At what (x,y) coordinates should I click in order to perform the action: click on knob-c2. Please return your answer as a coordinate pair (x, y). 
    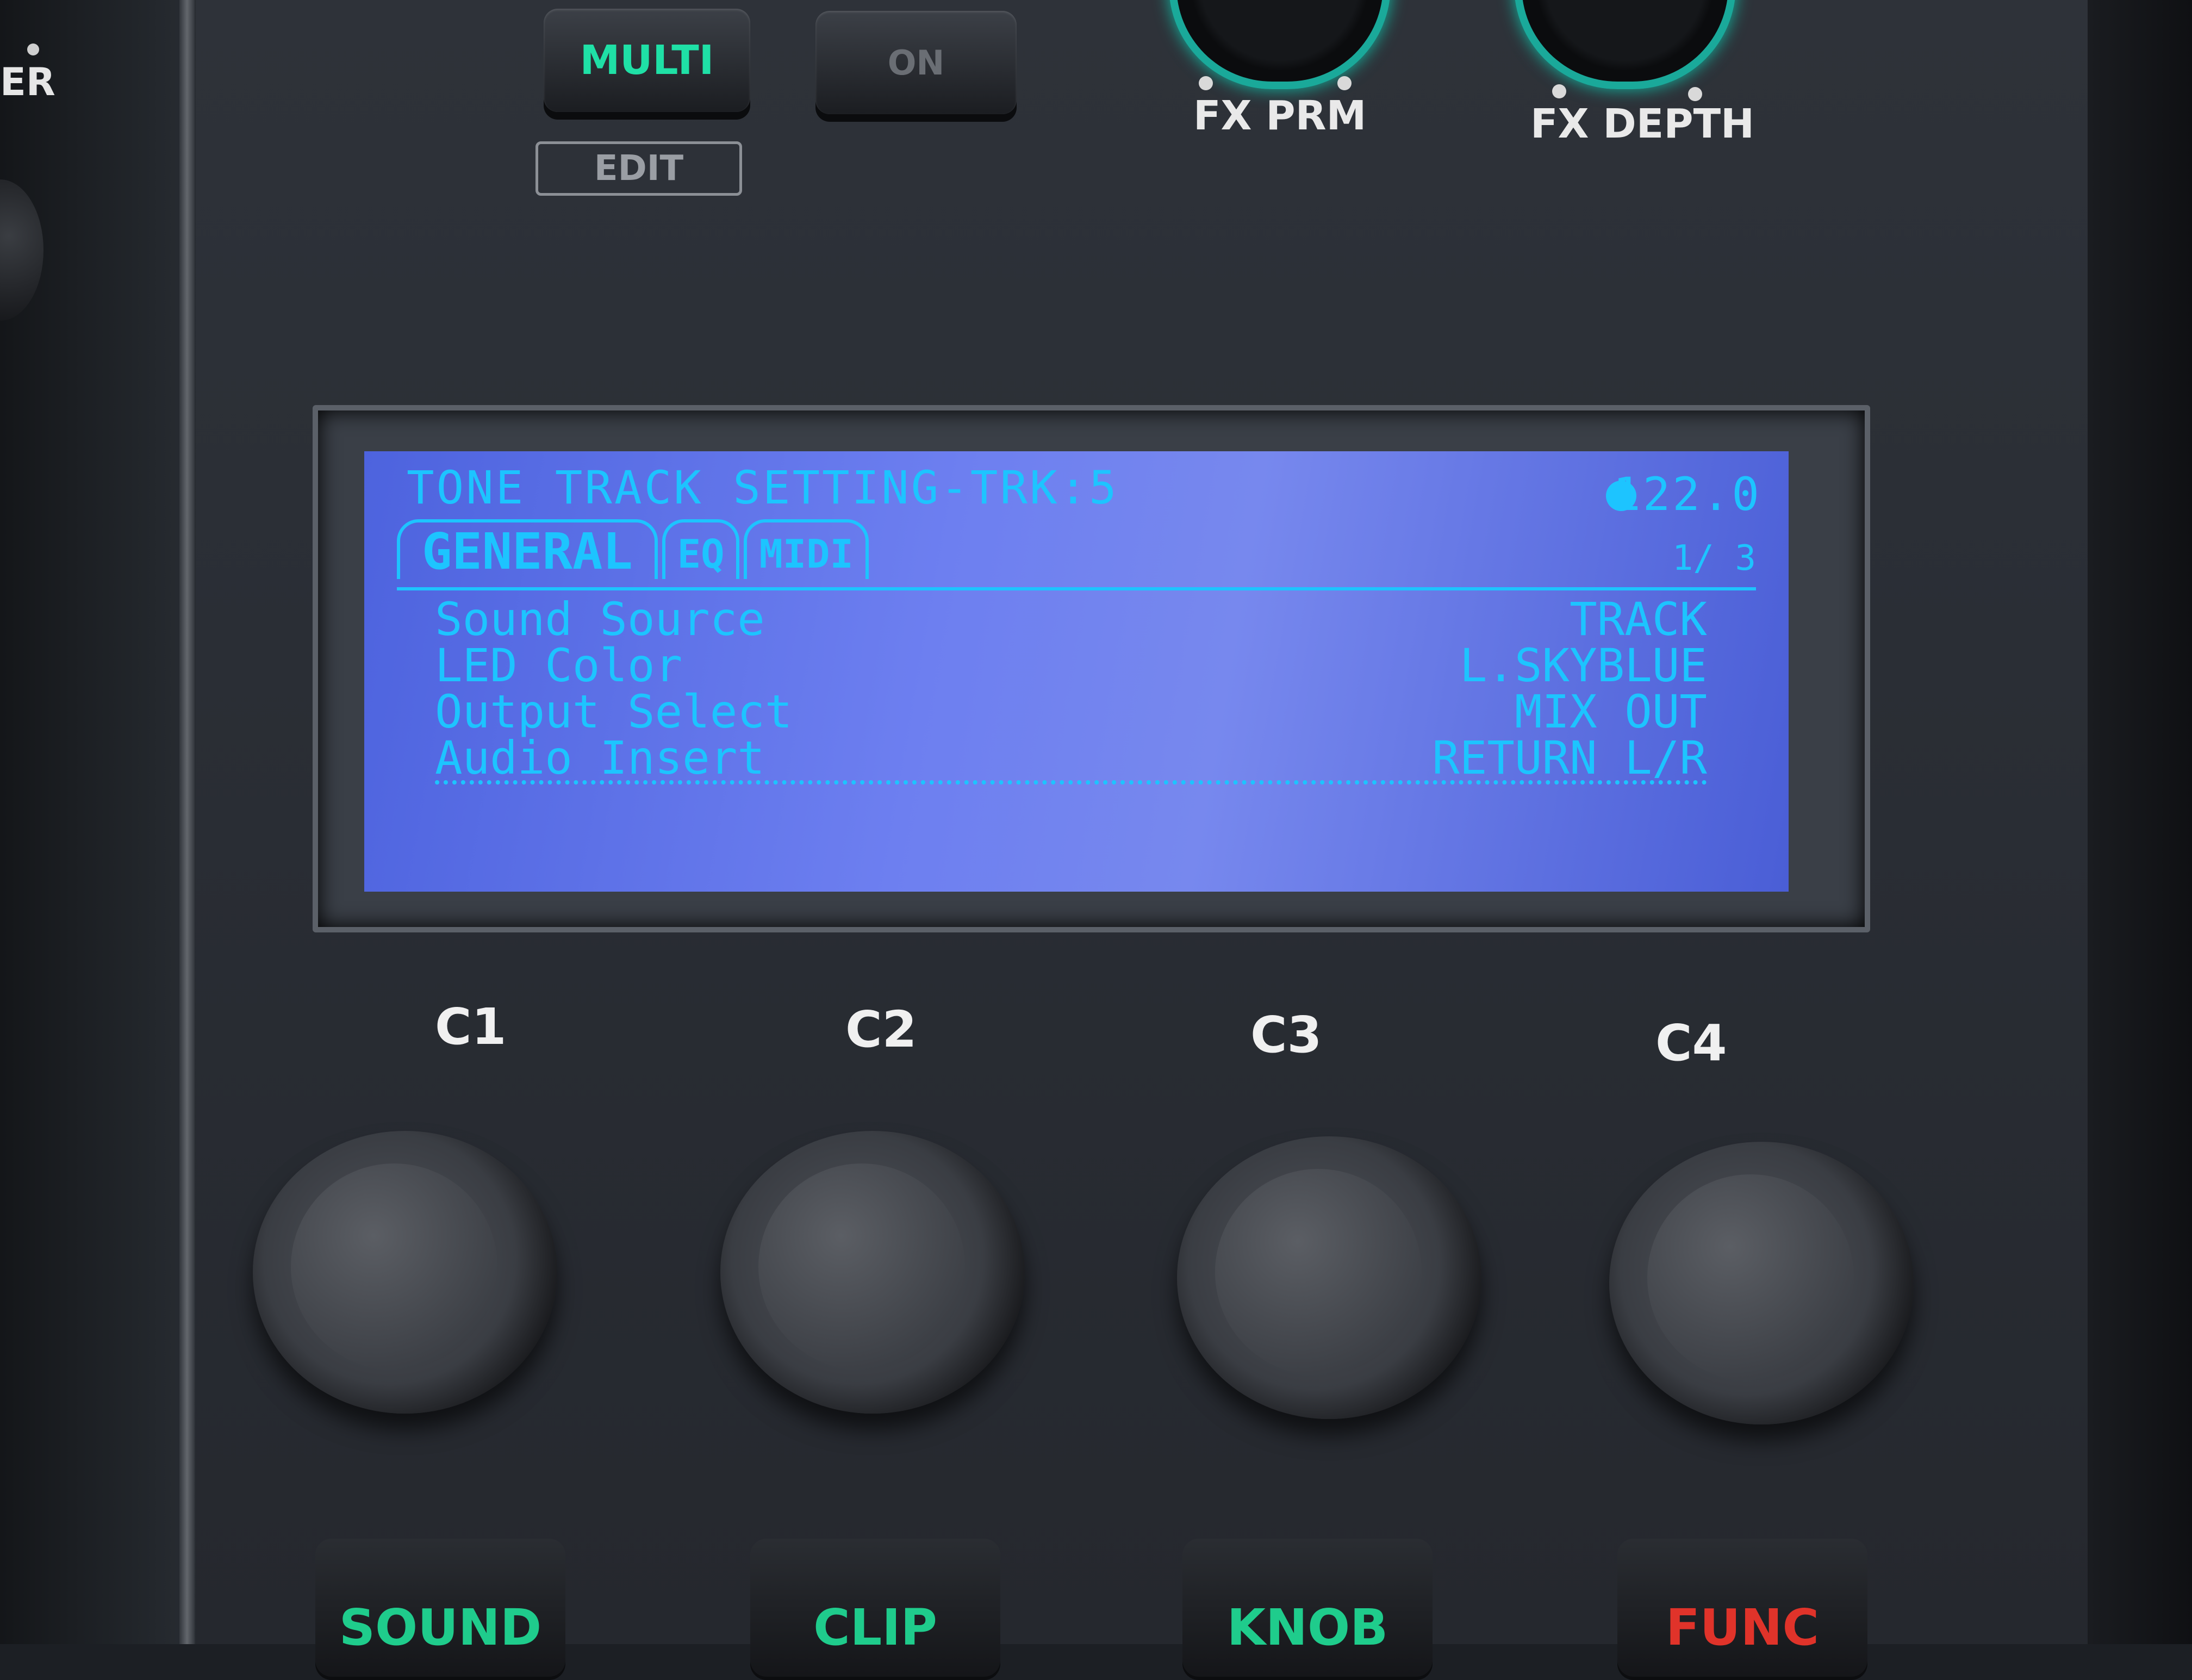
    Looking at the image, I should click on (872, 1272).